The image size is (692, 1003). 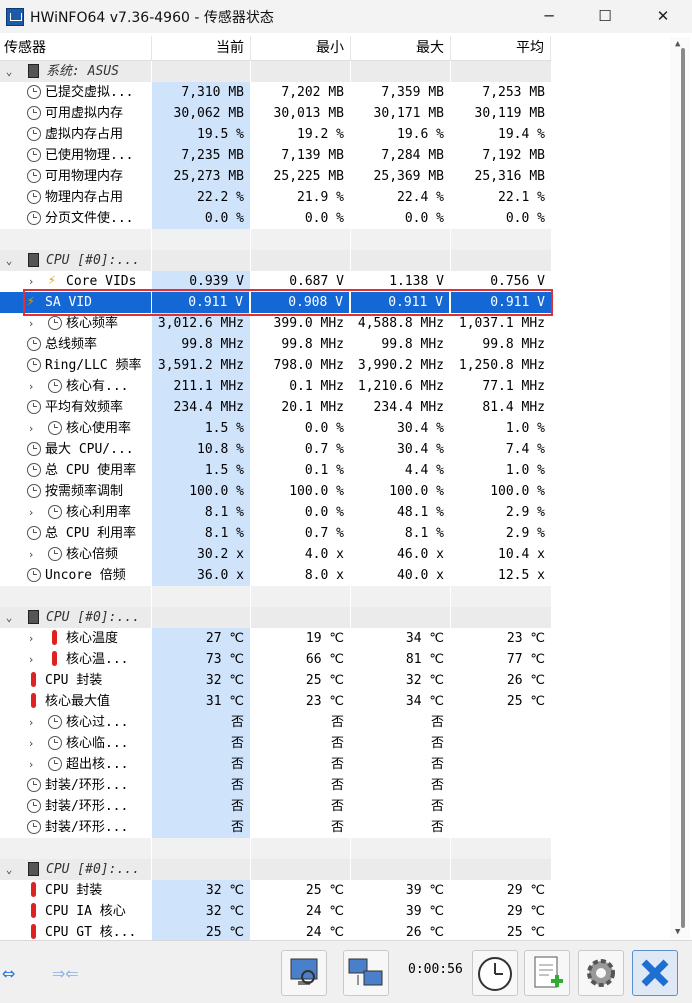 I want to click on header-sensor: 传感器, so click(x=76, y=48).